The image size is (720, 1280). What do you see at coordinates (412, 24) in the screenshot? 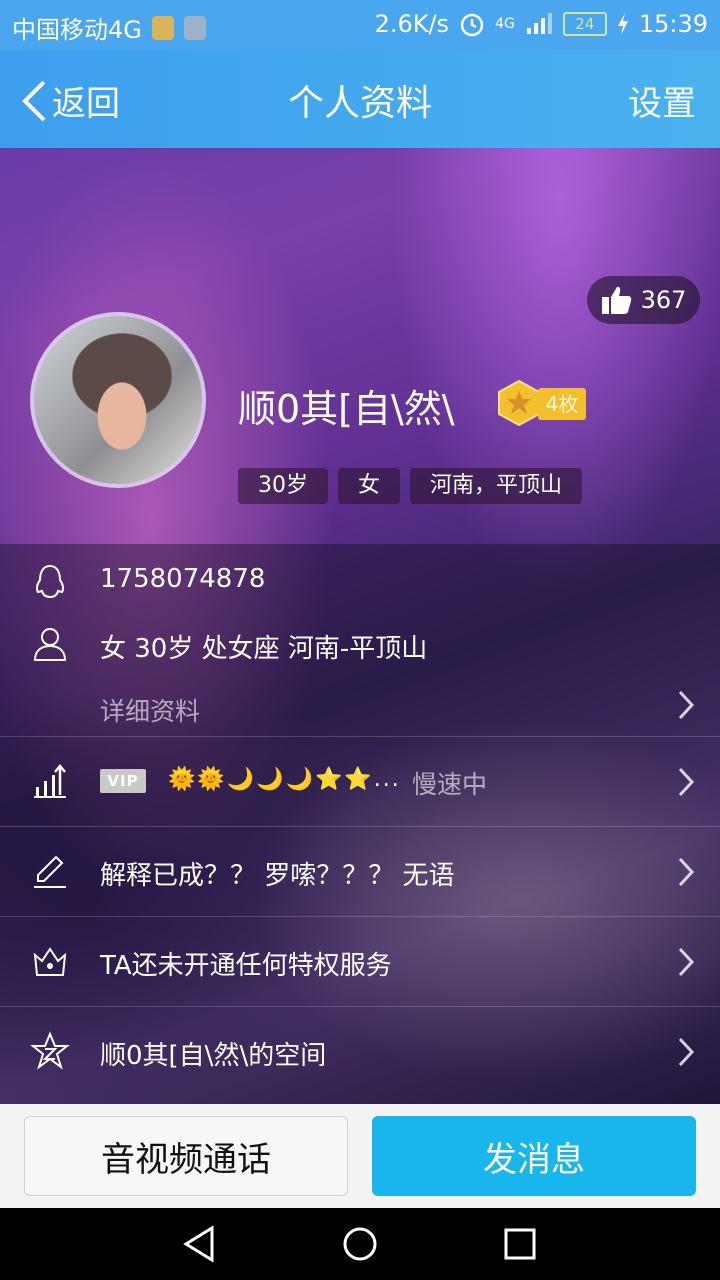
I see `net-speed: 2.6K/s` at bounding box center [412, 24].